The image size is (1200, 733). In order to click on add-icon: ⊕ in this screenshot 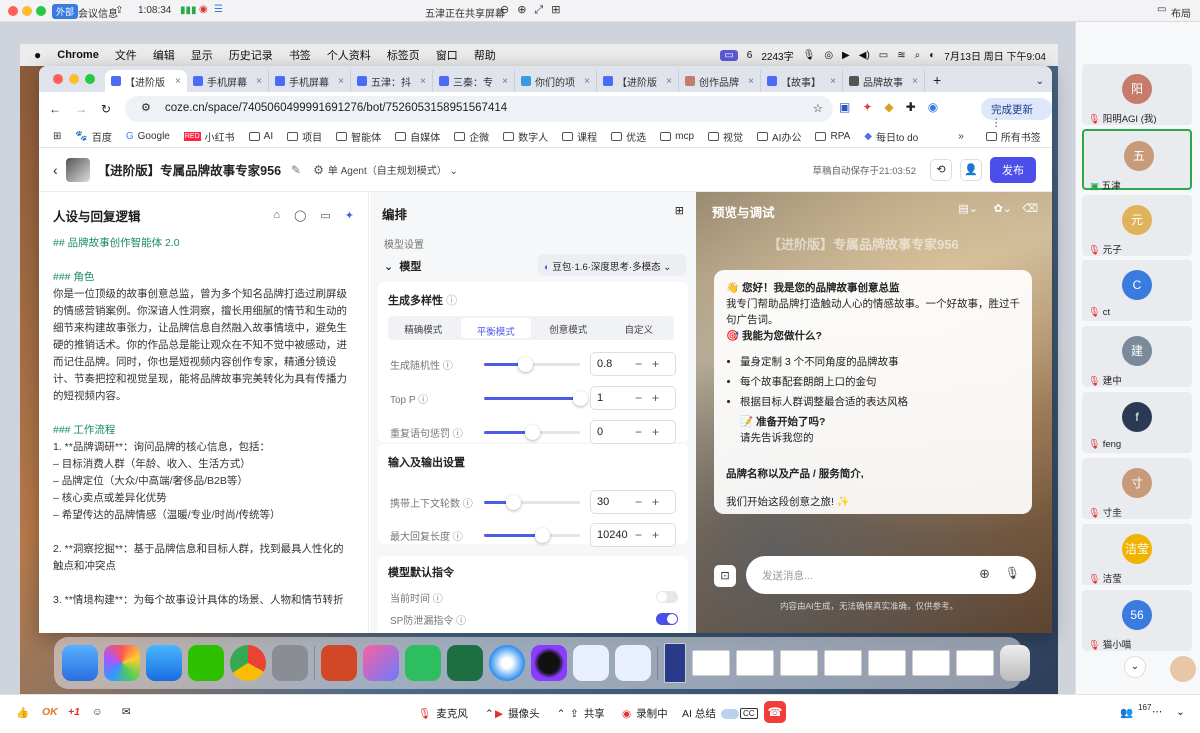, I will do `click(984, 574)`.